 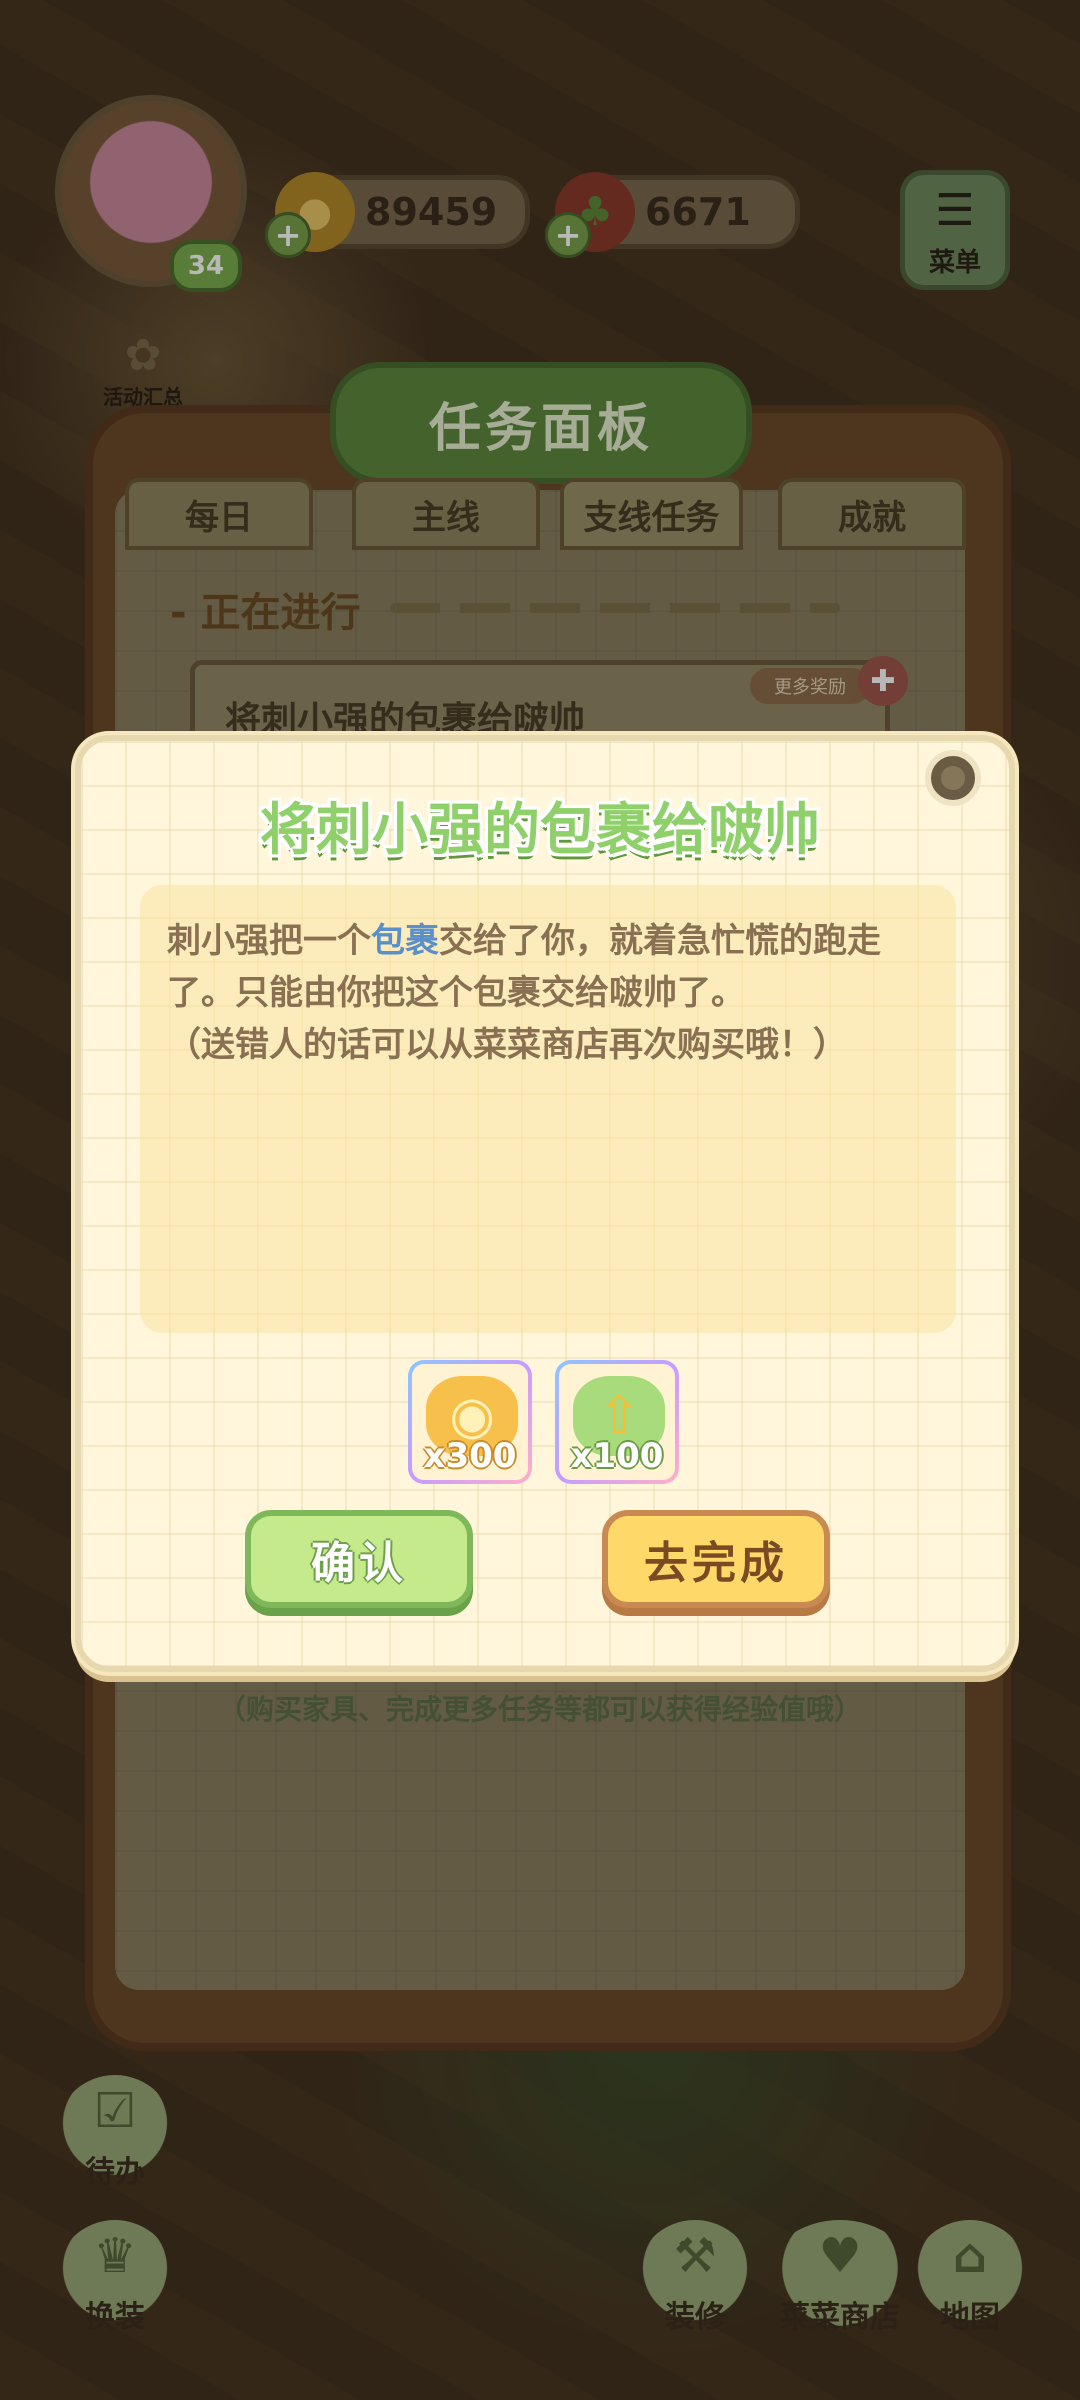 What do you see at coordinates (970, 2317) in the screenshot?
I see `map-label: 地图` at bounding box center [970, 2317].